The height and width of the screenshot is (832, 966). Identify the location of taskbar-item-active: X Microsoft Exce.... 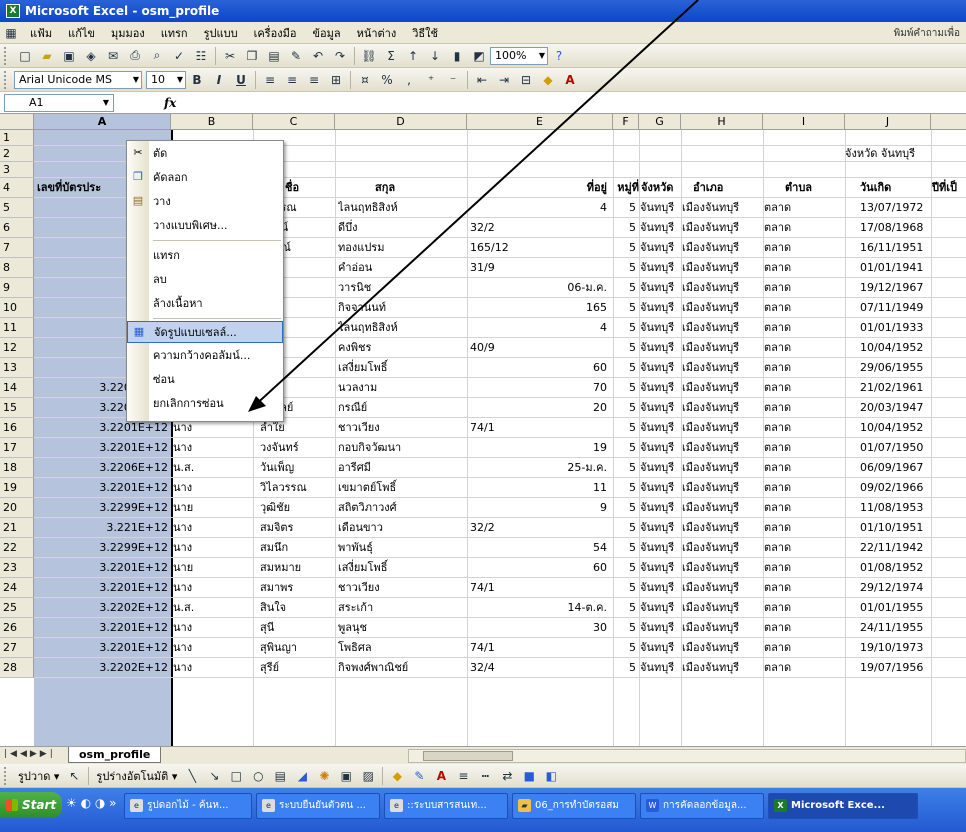
(843, 806).